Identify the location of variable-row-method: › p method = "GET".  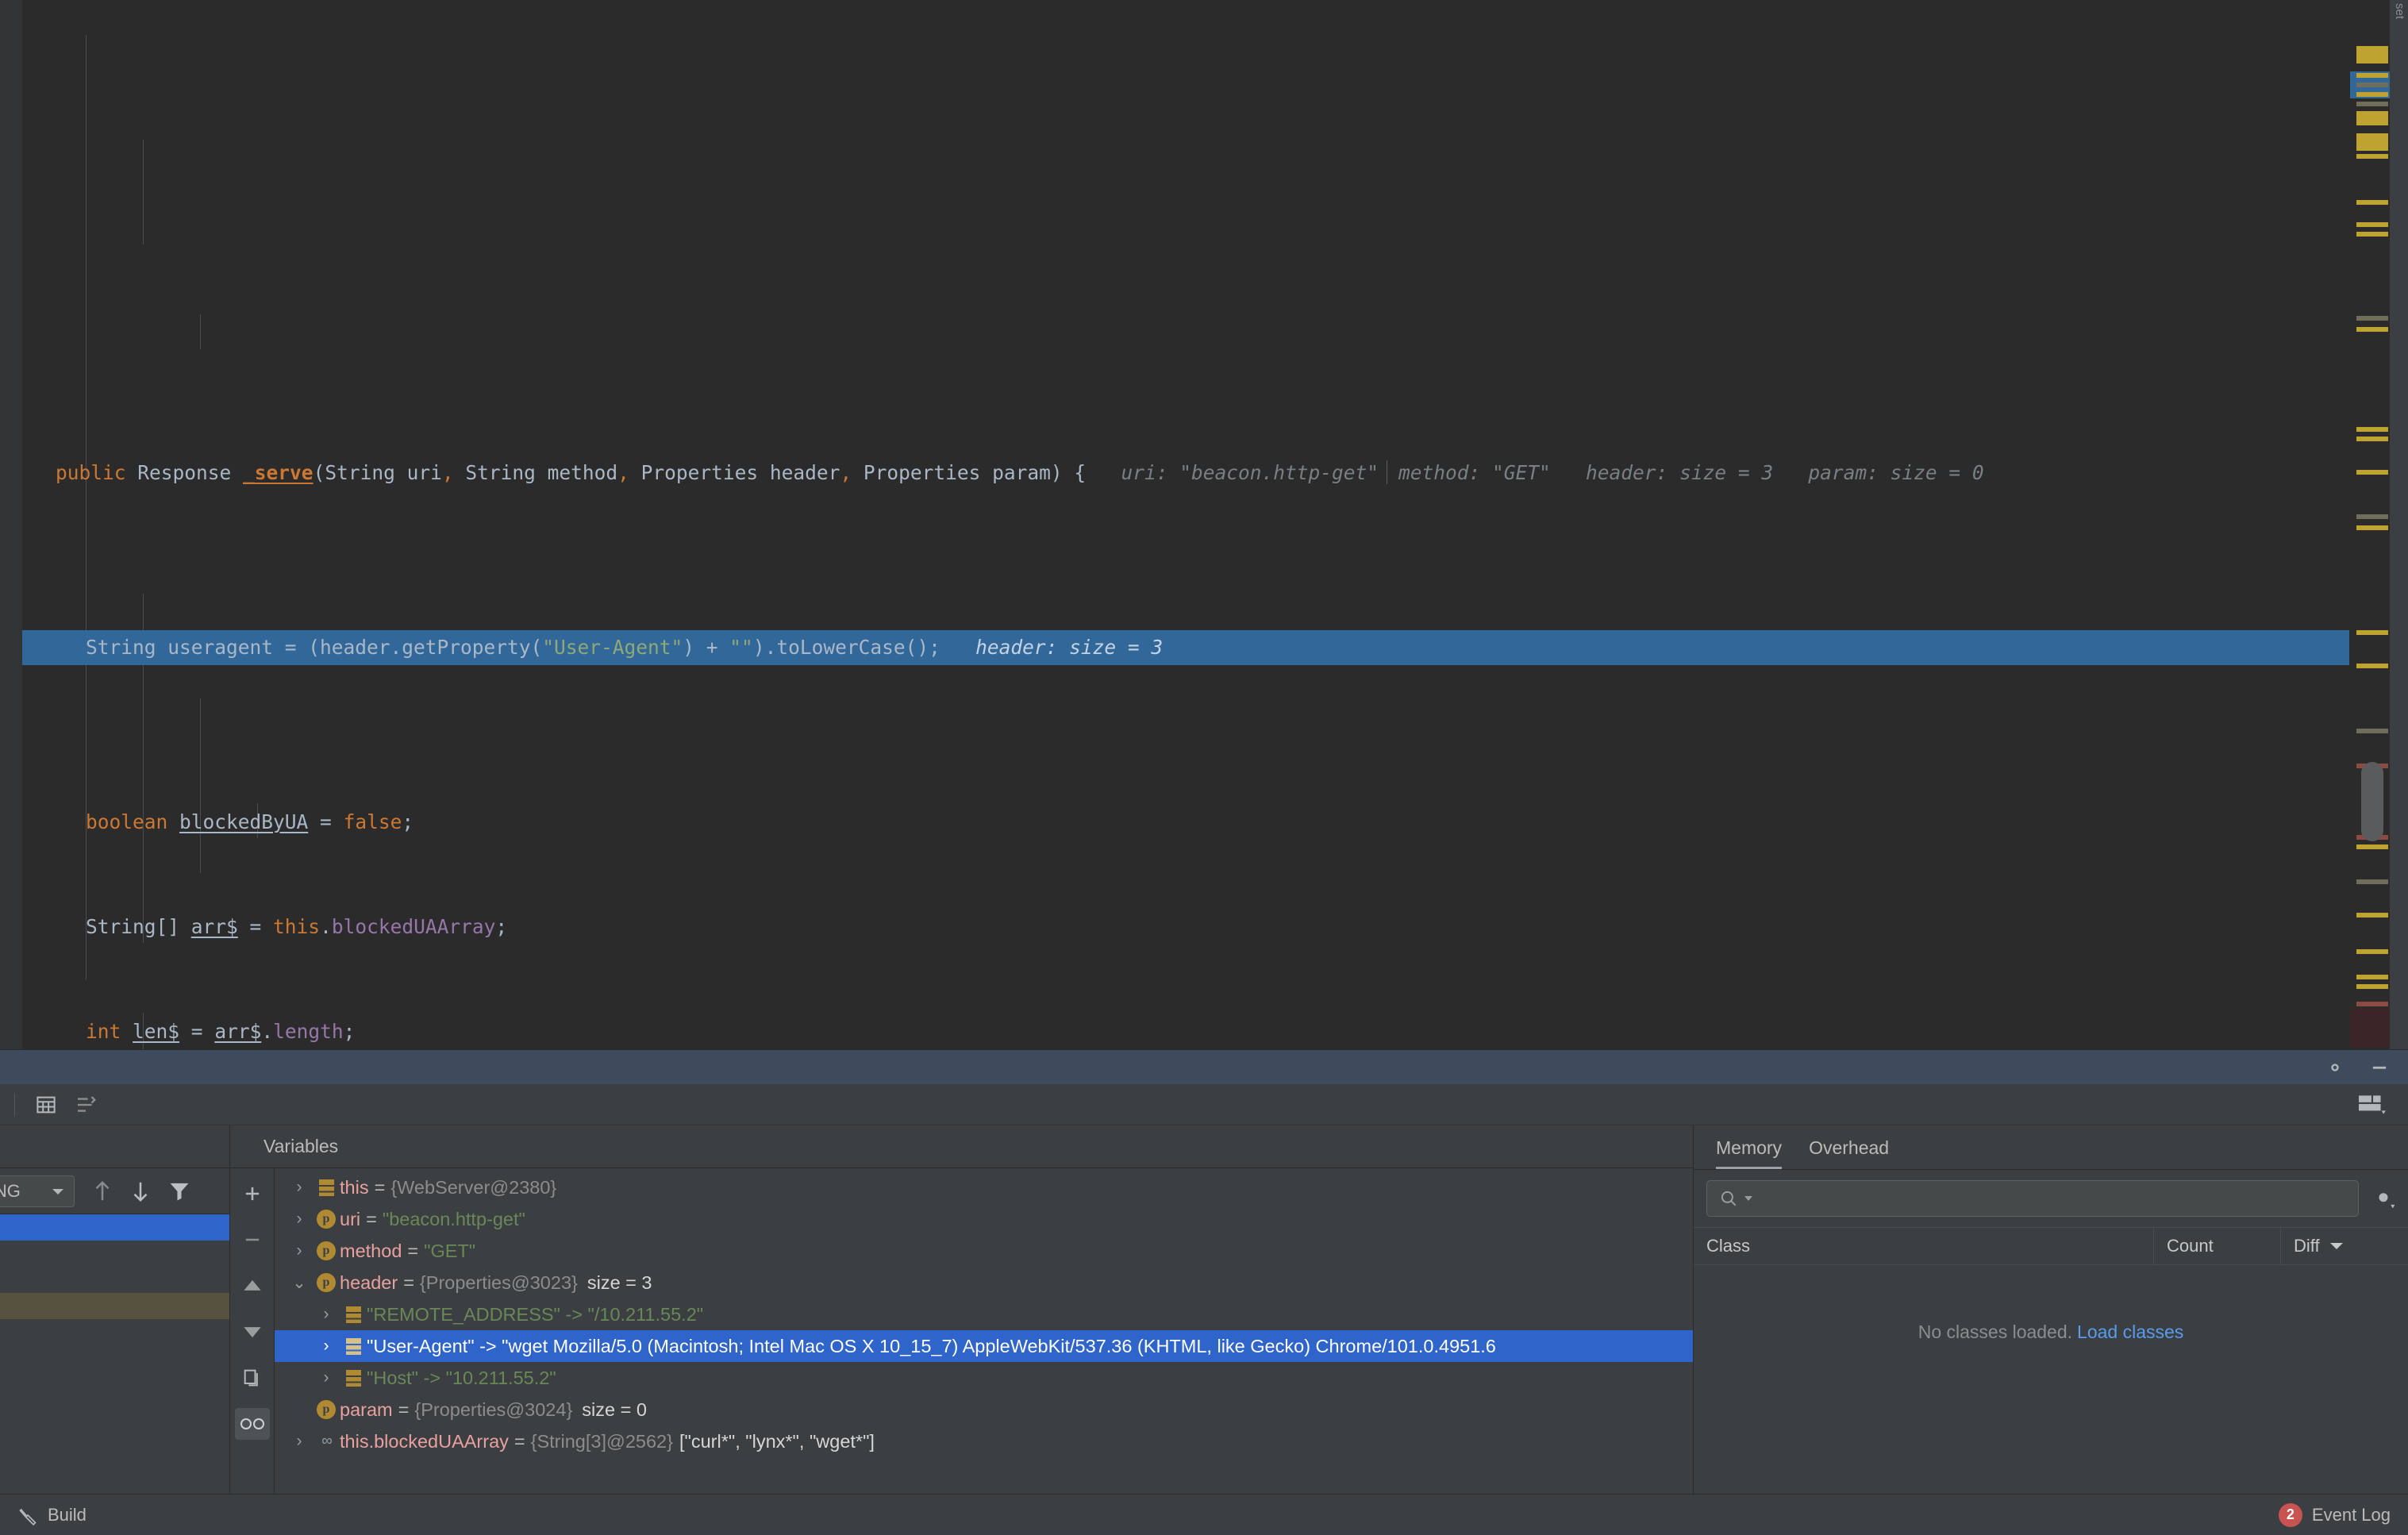
(984, 1251).